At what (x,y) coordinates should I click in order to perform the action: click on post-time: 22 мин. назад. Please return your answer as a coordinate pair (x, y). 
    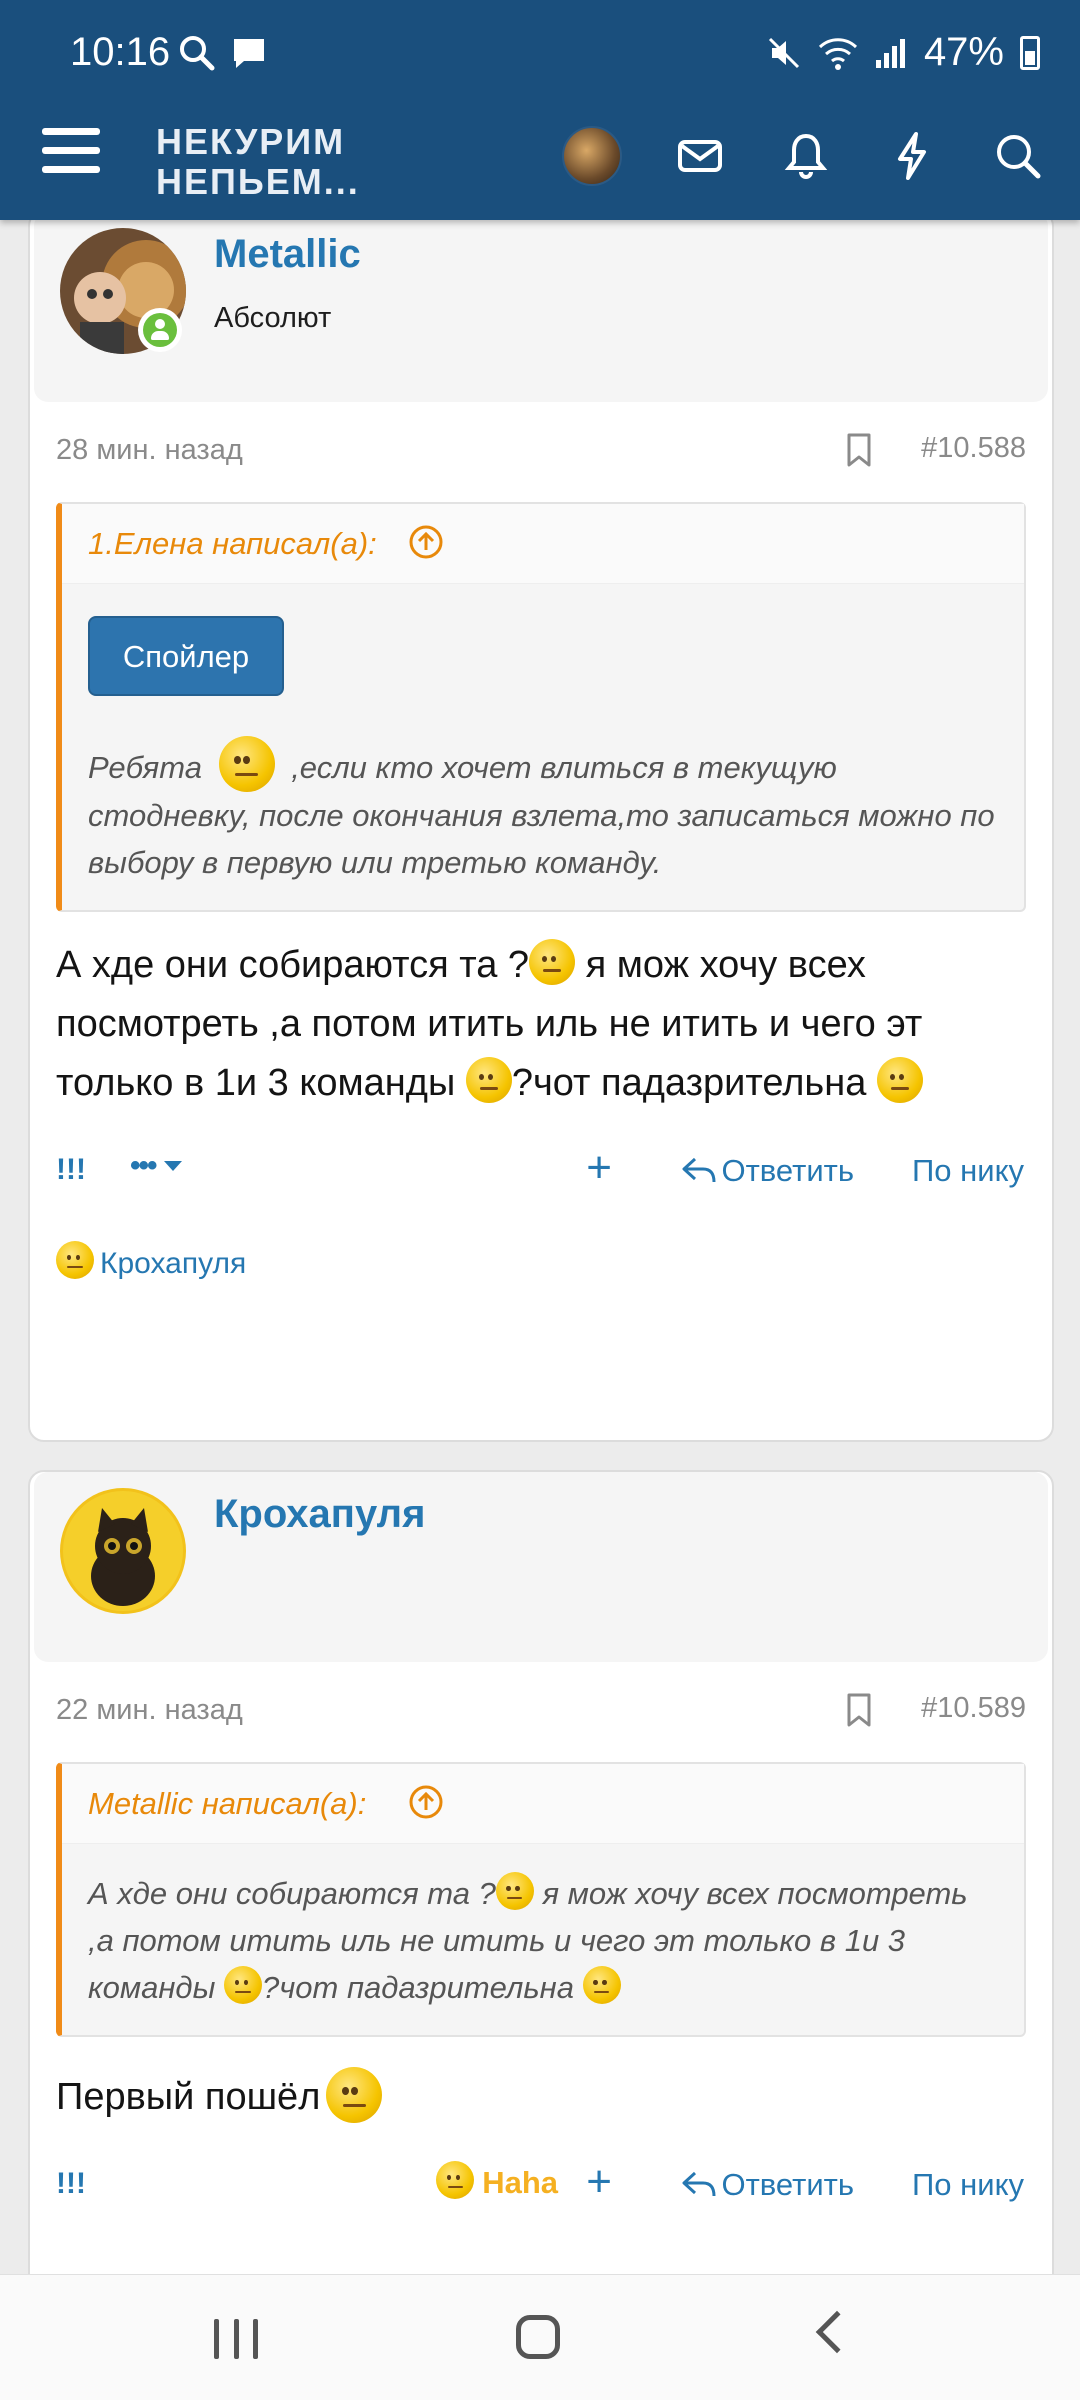
    Looking at the image, I should click on (149, 1710).